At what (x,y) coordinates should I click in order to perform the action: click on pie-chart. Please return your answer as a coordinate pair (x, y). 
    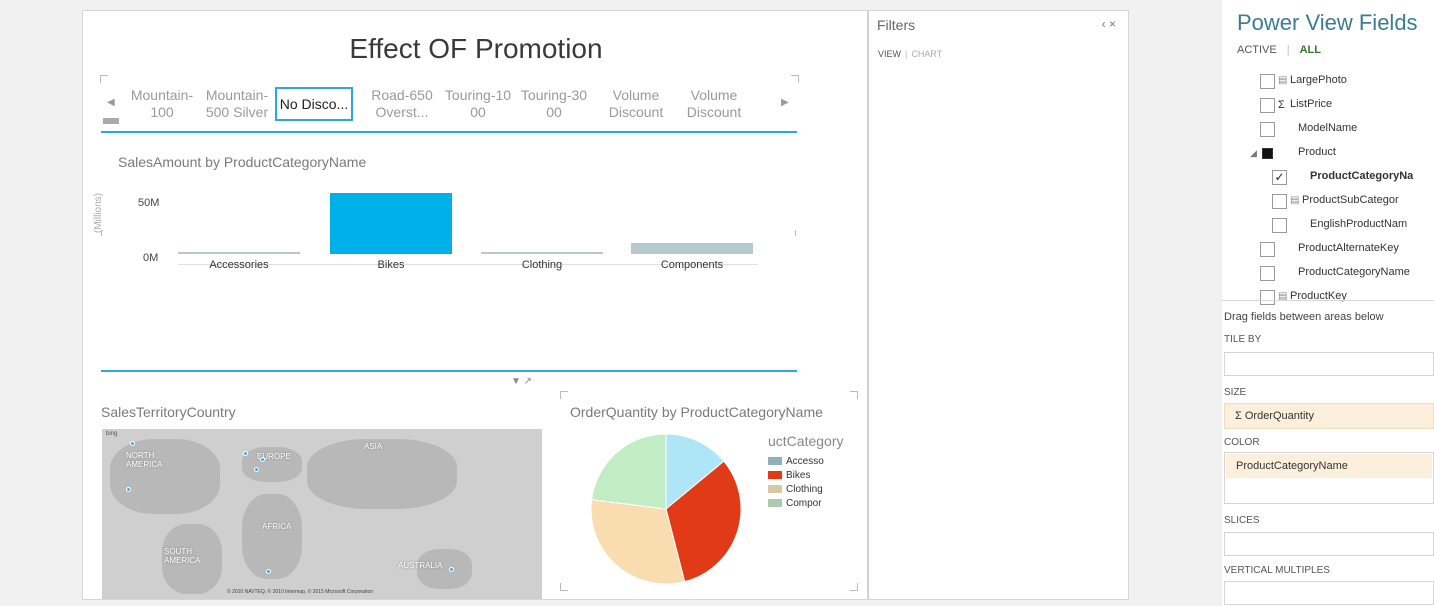
    Looking at the image, I should click on (666, 511).